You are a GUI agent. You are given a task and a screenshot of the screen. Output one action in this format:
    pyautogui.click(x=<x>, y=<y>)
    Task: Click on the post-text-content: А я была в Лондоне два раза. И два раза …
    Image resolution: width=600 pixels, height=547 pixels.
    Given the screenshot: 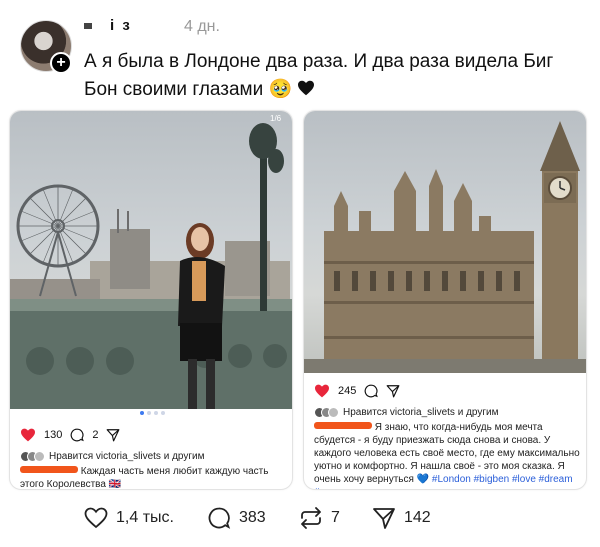 What is the action you would take?
    pyautogui.click(x=319, y=75)
    